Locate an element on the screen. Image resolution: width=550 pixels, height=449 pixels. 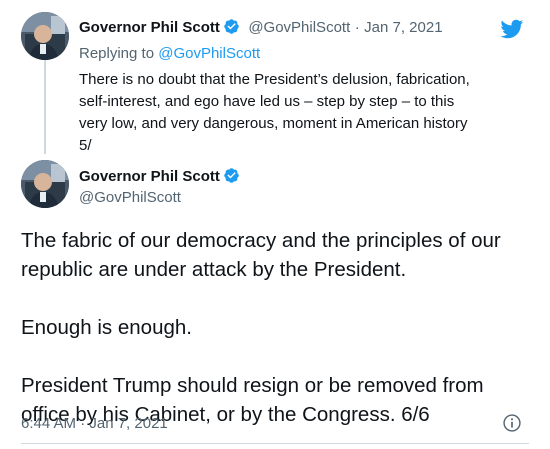
replying-to-line: Replying to @GovPhilScott is located at coordinates (169, 54).